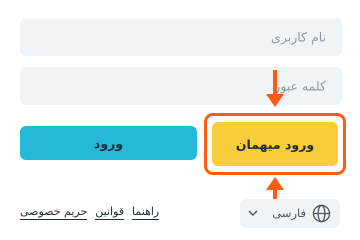  Describe the element at coordinates (90, 212) in the screenshot. I see `footer-links: راهنما قوانین حریم خصوصی` at that location.